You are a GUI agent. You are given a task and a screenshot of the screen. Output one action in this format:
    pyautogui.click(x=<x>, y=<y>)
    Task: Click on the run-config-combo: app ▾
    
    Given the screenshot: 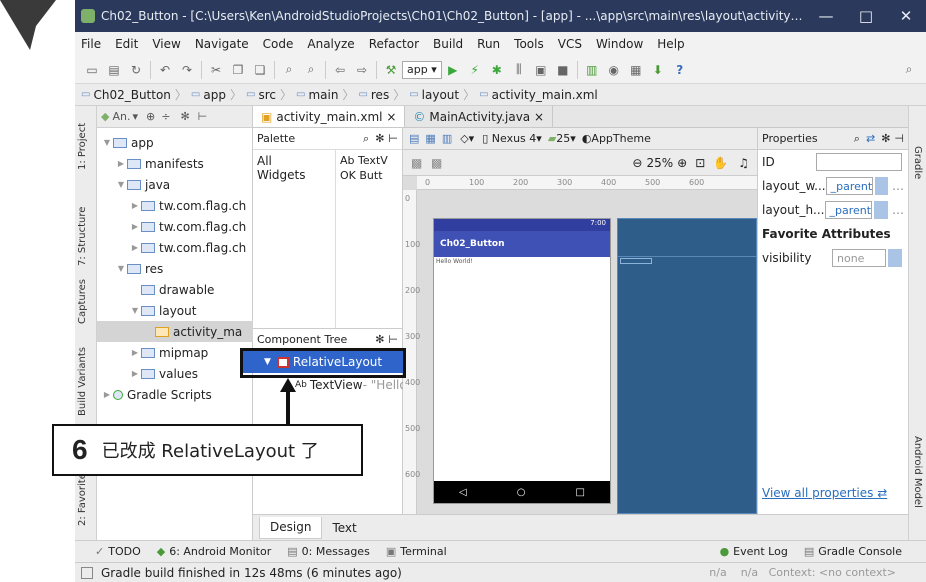 What is the action you would take?
    pyautogui.click(x=422, y=69)
    